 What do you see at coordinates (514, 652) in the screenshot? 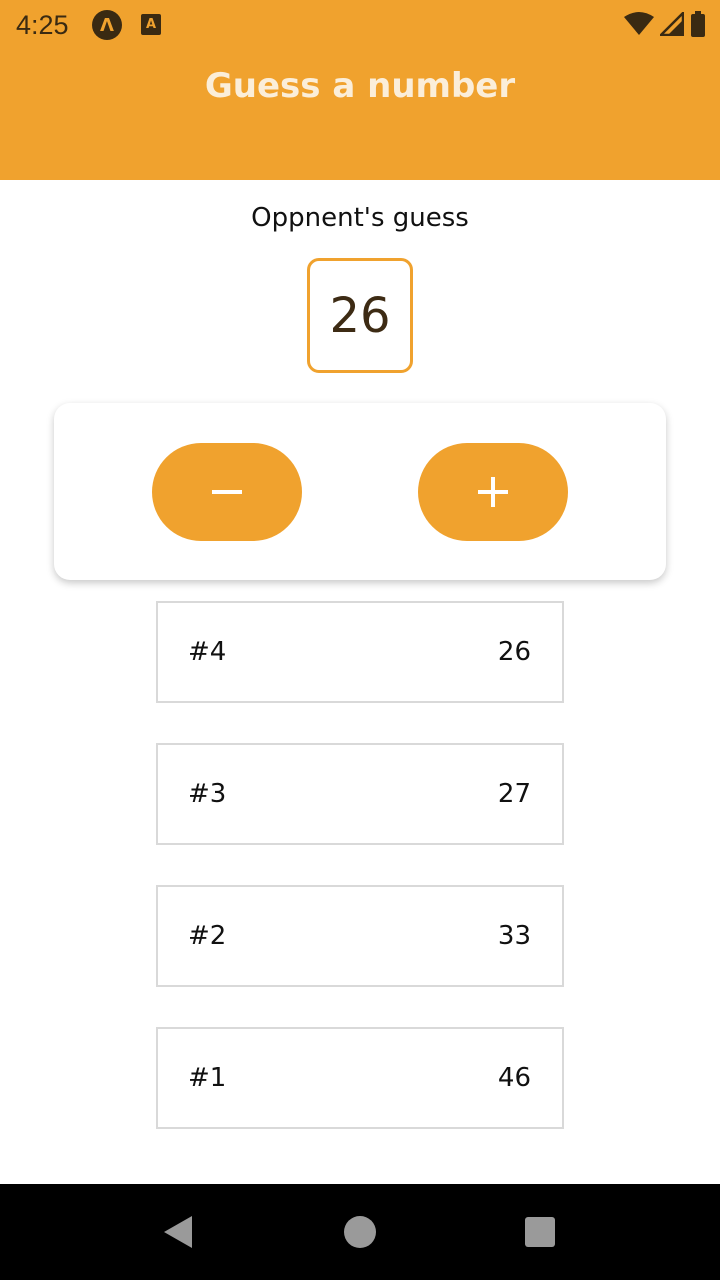
I see `guess-value: 26` at bounding box center [514, 652].